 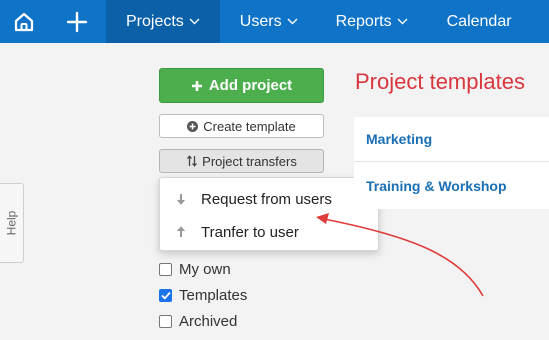 I want to click on create-template-button: Create template, so click(x=241, y=126).